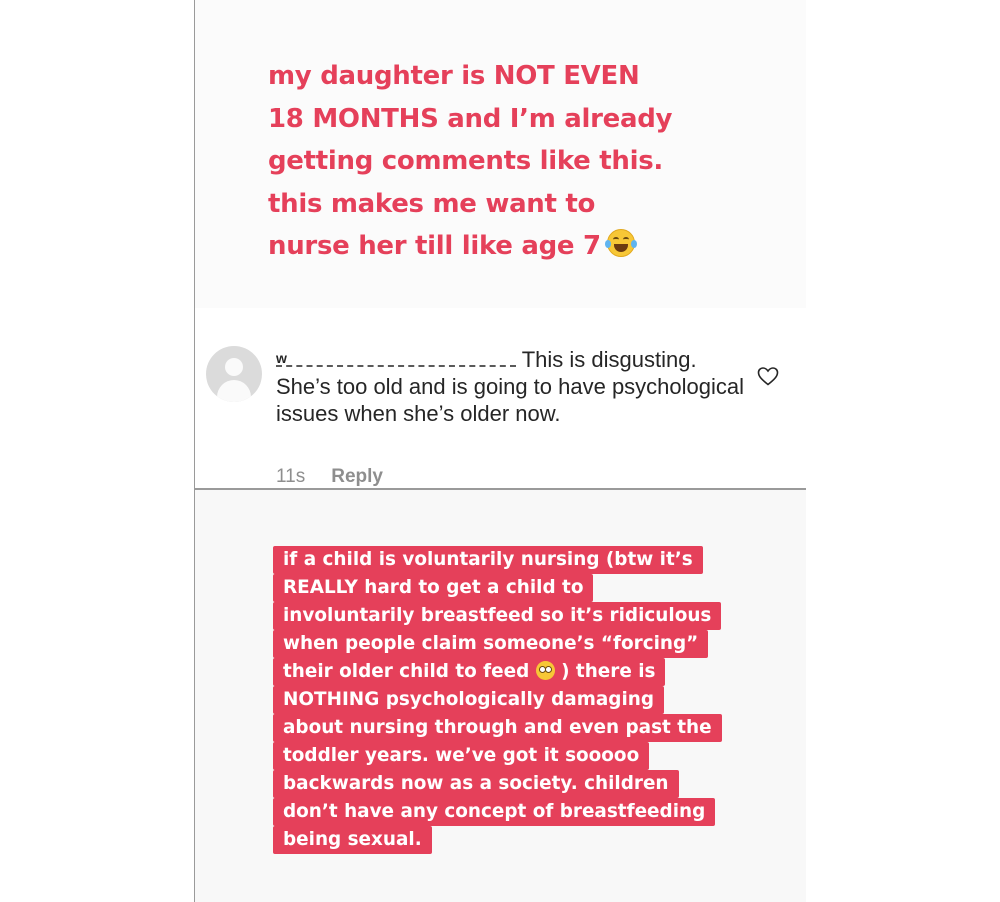  What do you see at coordinates (768, 376) in the screenshot?
I see `heart-icon` at bounding box center [768, 376].